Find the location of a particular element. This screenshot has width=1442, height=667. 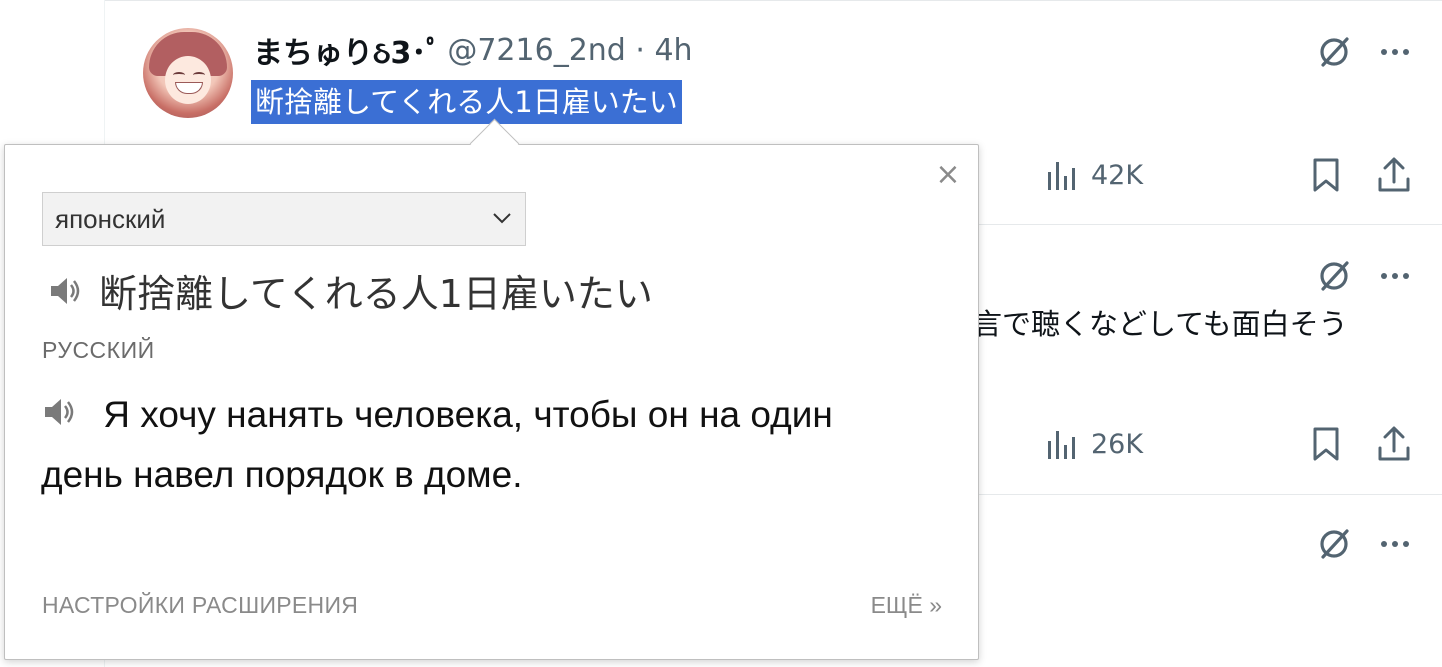

source-text: 断捨離してくれる人1日雇いたい is located at coordinates (376, 294).